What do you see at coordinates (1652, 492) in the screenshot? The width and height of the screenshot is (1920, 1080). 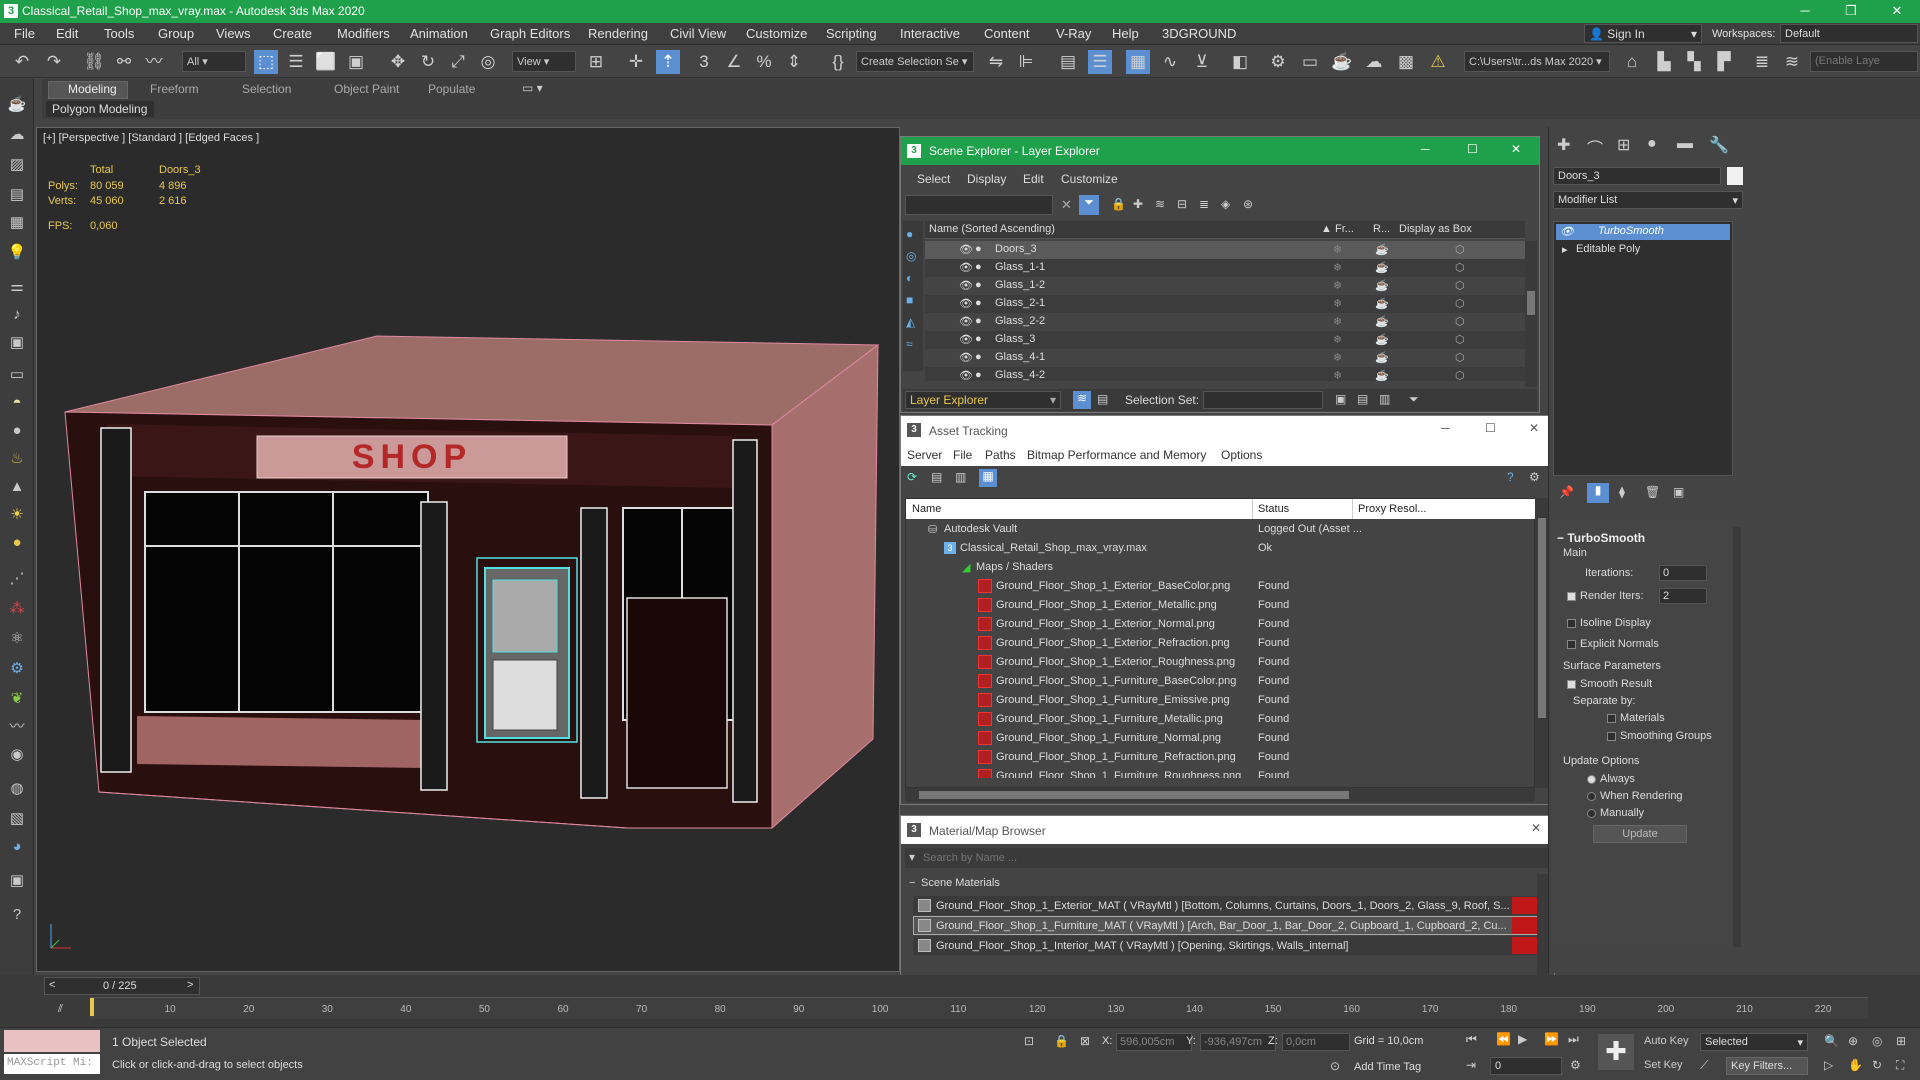 I see `remove-modifier-icon: 🗑` at bounding box center [1652, 492].